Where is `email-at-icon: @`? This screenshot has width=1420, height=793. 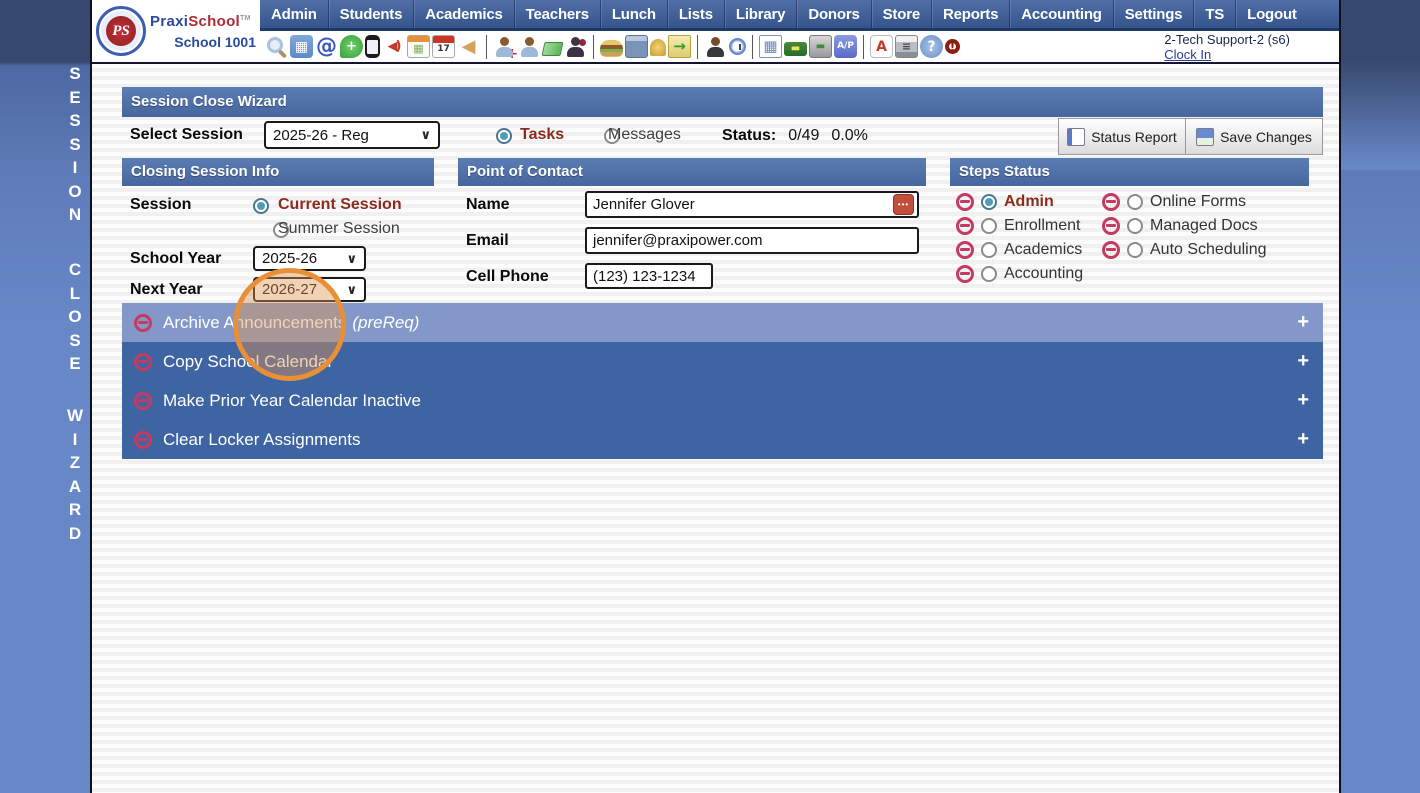
email-at-icon: @ is located at coordinates (326, 46).